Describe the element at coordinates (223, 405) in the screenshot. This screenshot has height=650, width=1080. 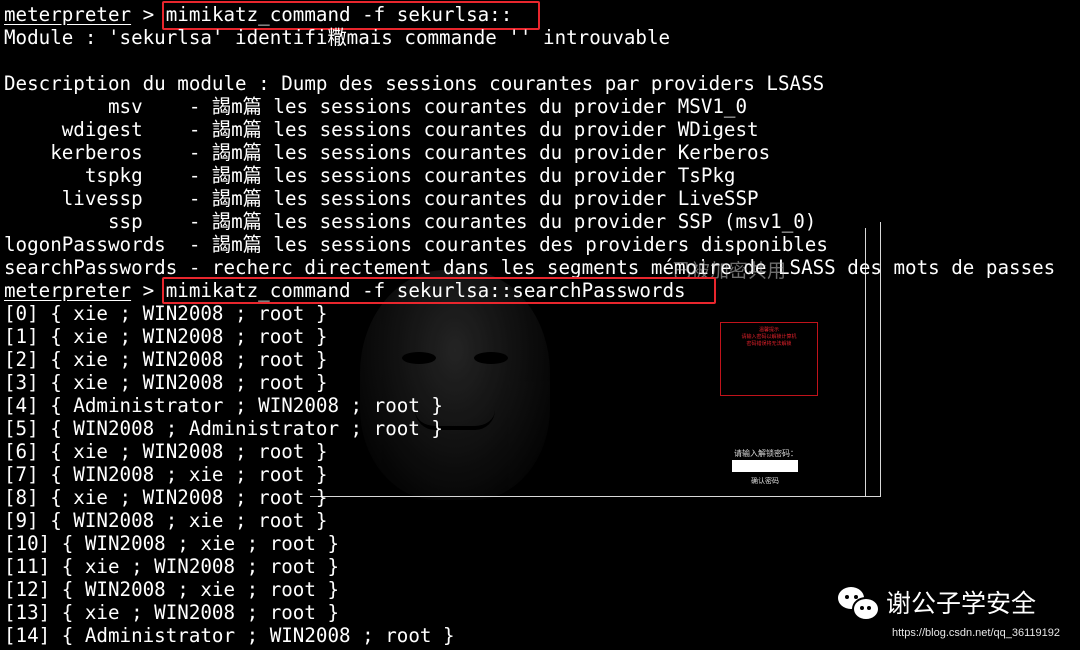
I see `result-line: [4] { Administrator ; WIN2008 ; root }` at that location.